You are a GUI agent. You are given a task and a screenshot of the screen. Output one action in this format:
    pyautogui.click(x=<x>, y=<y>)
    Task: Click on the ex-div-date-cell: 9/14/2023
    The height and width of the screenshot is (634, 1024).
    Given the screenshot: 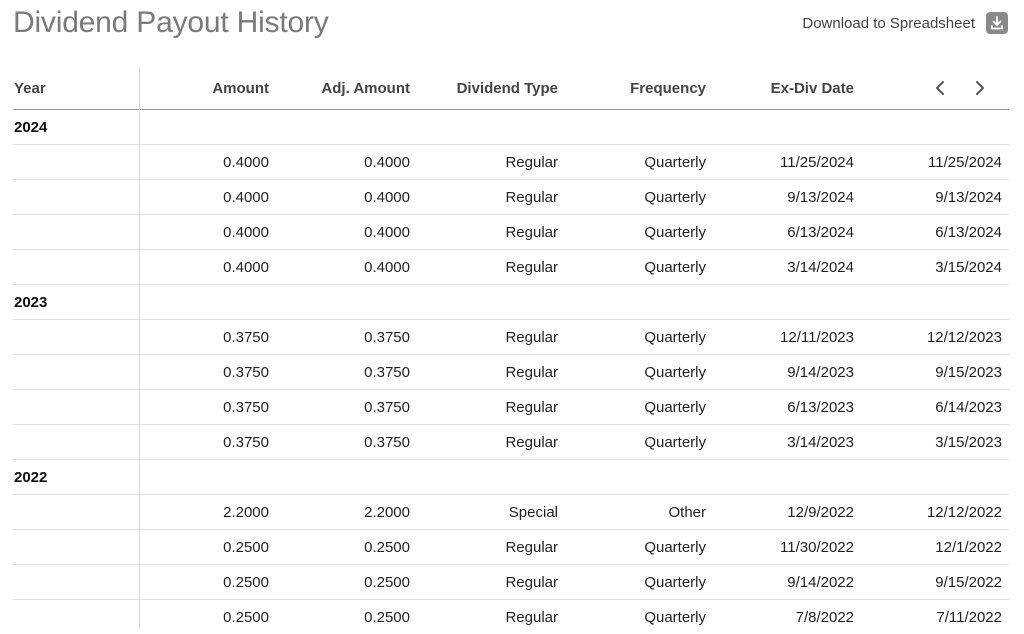 What is the action you would take?
    pyautogui.click(x=820, y=372)
    